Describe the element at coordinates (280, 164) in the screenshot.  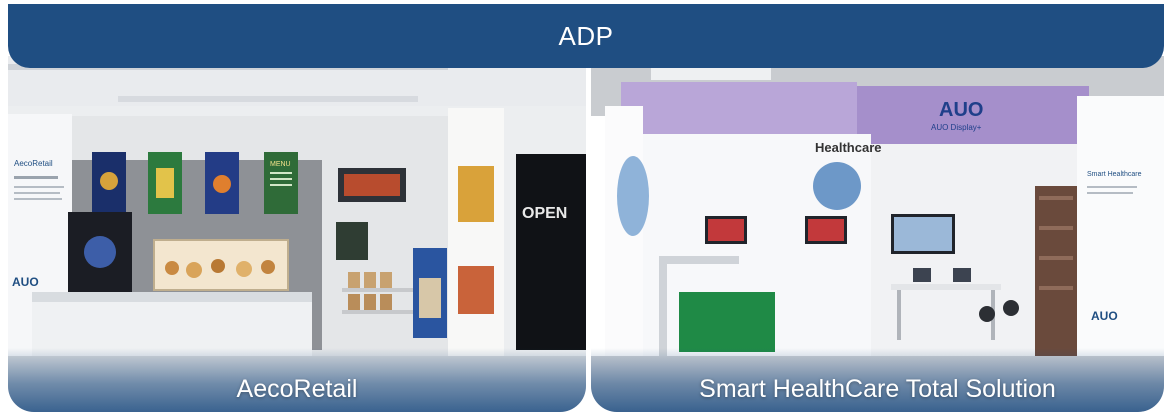
I see `menu-board-label: MENU` at that location.